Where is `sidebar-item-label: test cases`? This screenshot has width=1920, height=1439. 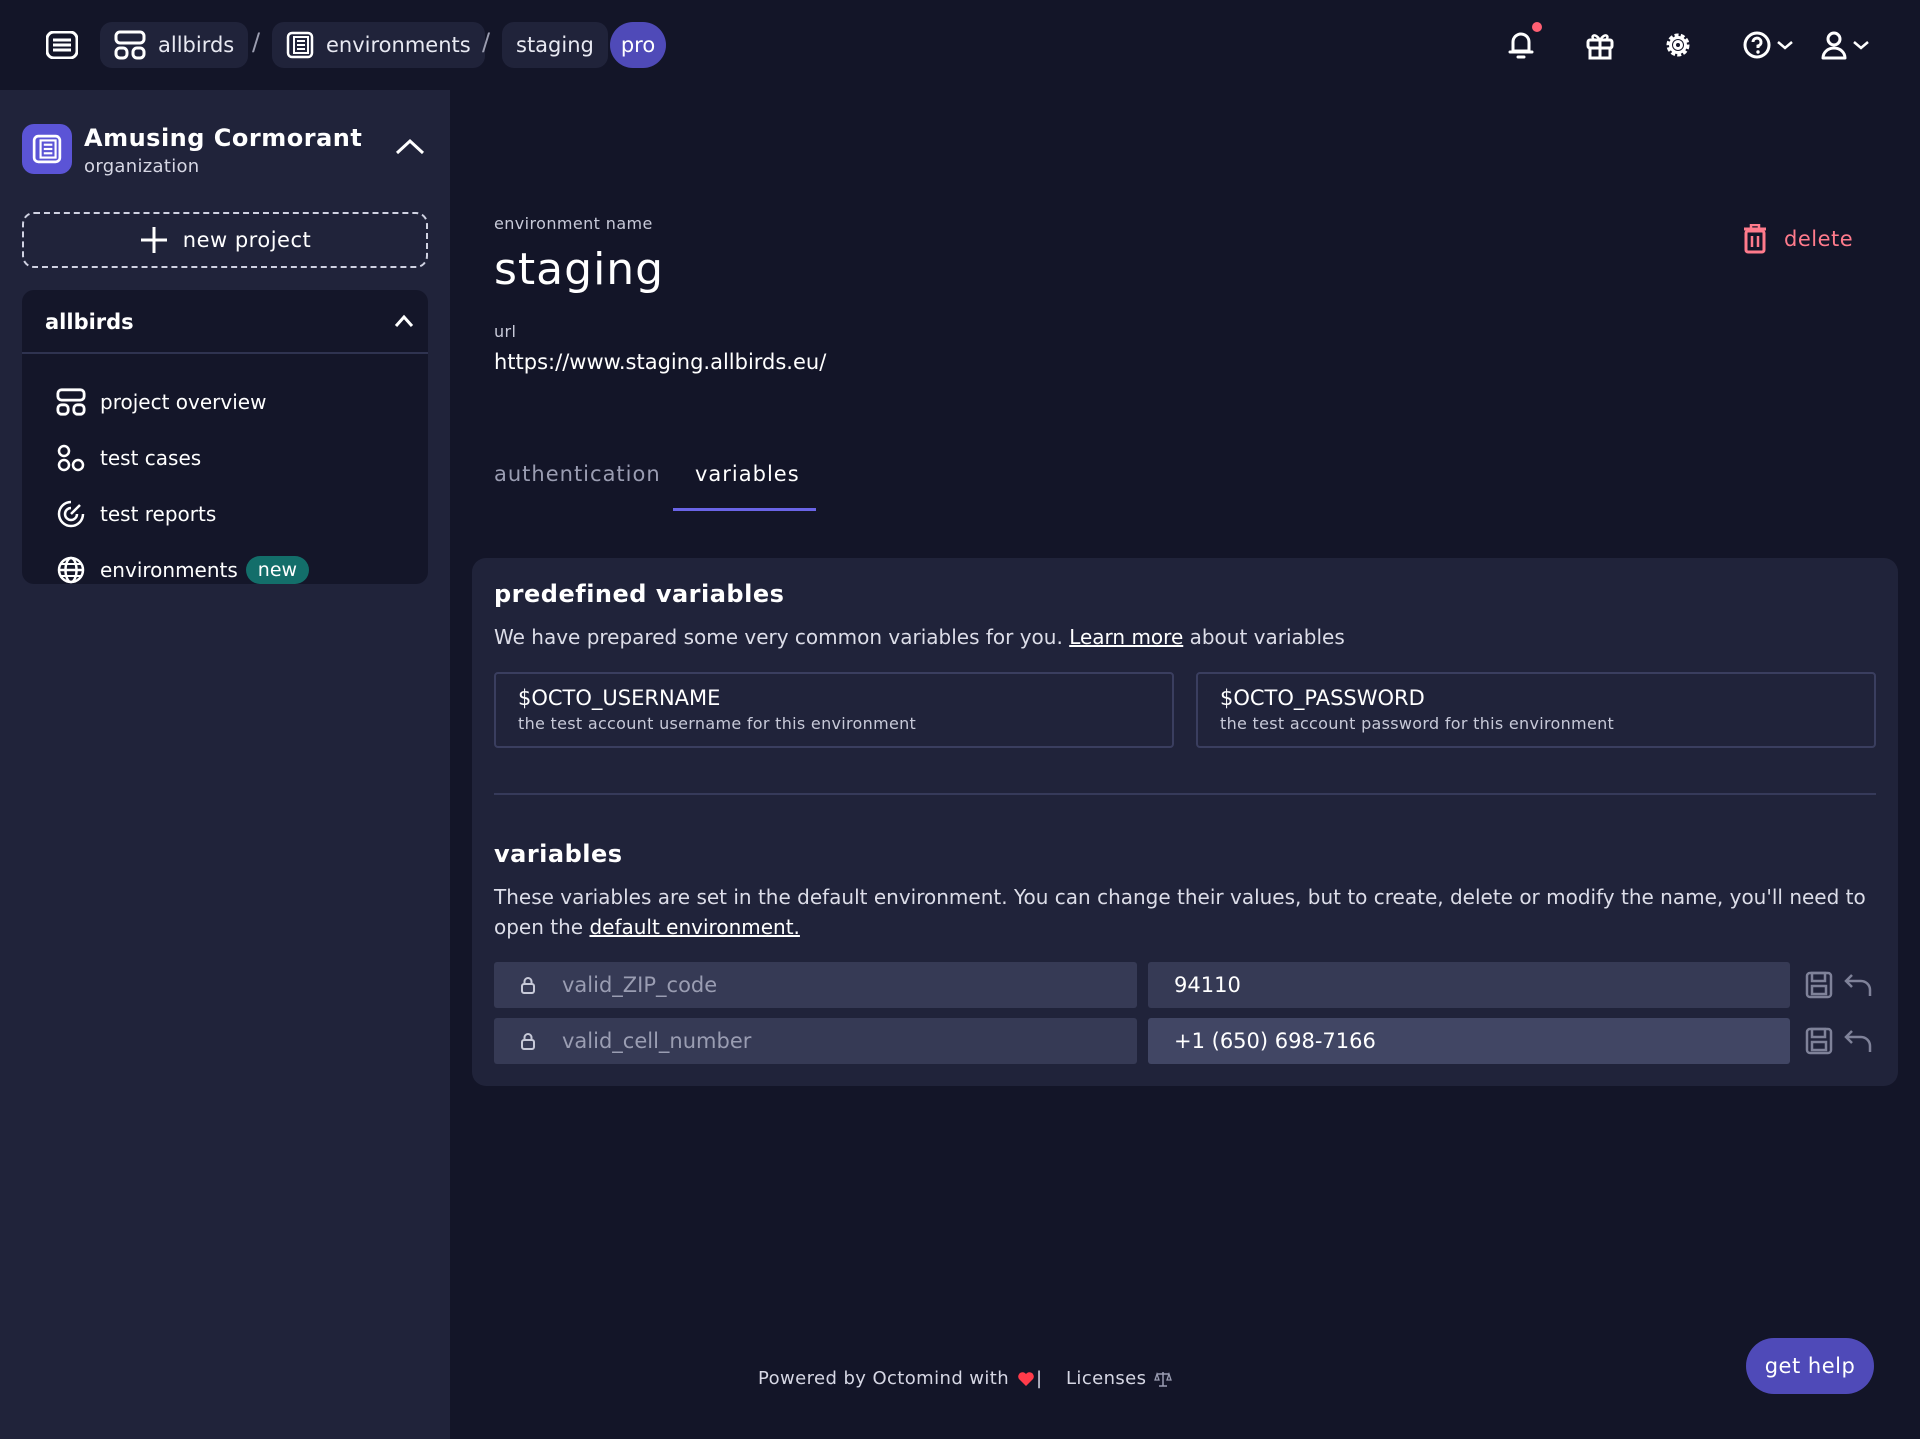
sidebar-item-label: test cases is located at coordinates (151, 458).